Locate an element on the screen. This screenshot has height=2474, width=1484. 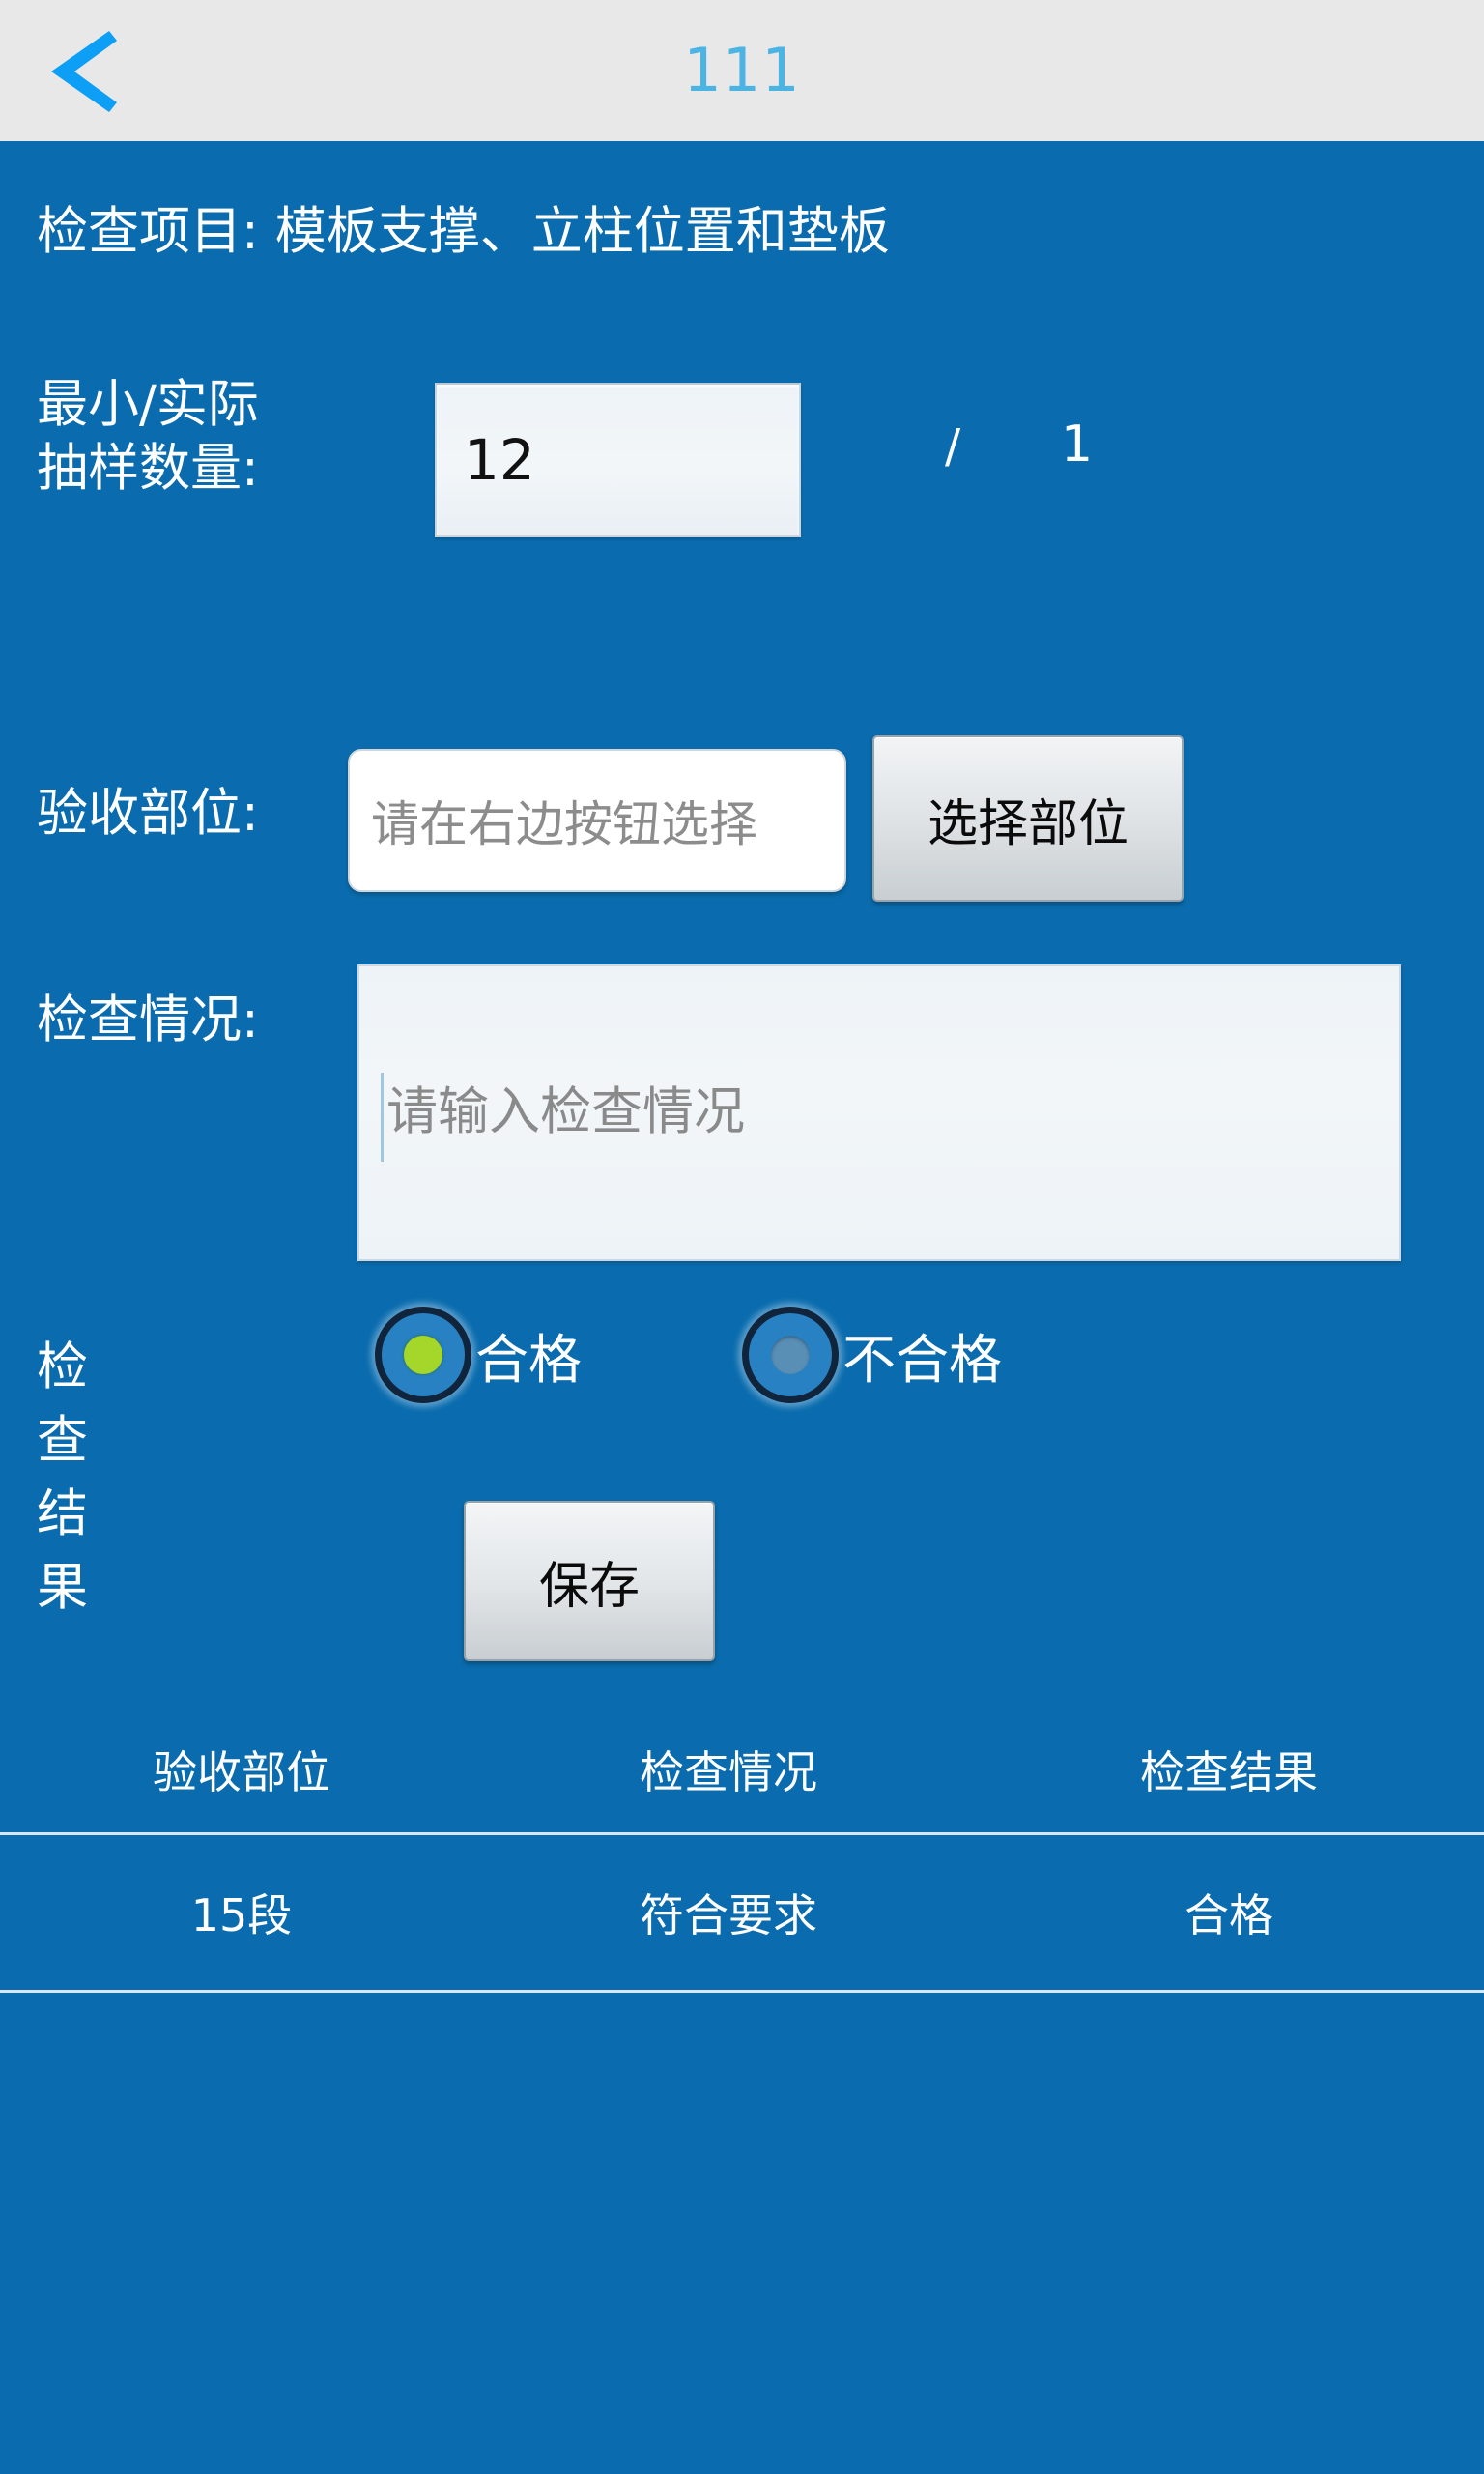
inspection-situation-label: 检查情况: is located at coordinates (148, 1021).